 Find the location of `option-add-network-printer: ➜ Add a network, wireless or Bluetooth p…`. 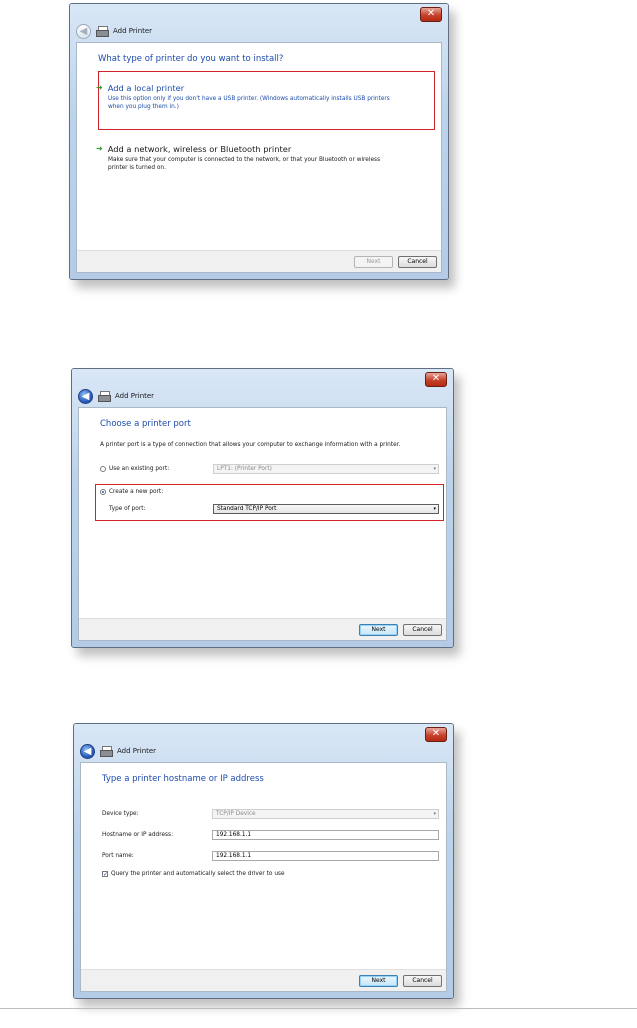

option-add-network-printer: ➜ Add a network, wireless or Bluetooth p… is located at coordinates (261, 158).